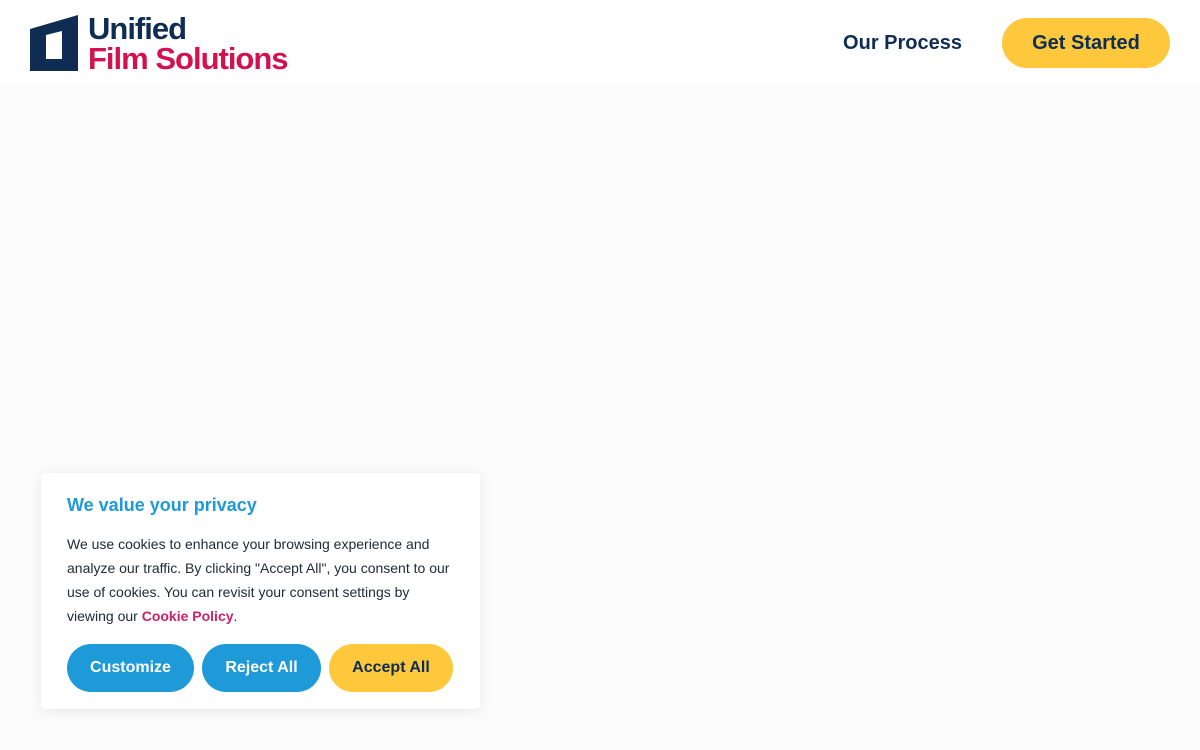  Describe the element at coordinates (902, 43) in the screenshot. I see `nav-our-process: Our Process` at that location.